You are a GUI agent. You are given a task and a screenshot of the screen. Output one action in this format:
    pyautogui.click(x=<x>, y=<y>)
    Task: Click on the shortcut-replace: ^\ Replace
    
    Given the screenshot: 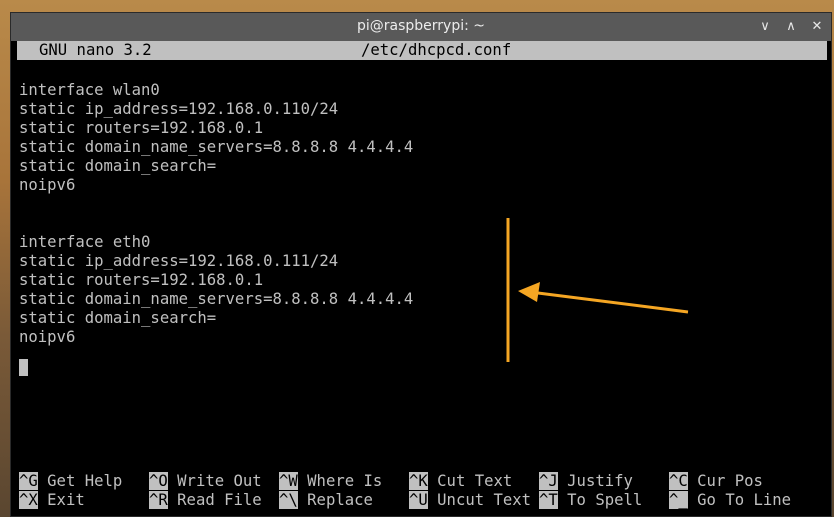 What is the action you would take?
    pyautogui.click(x=326, y=500)
    